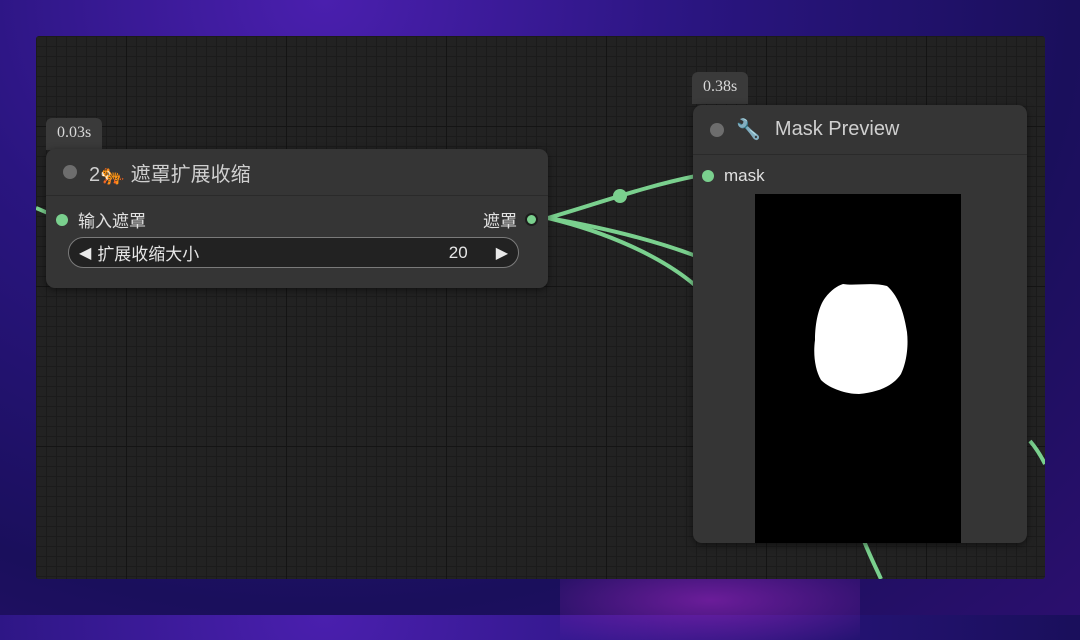  I want to click on node-title: 2🐅 遮罩扩展收缩, so click(170, 174).